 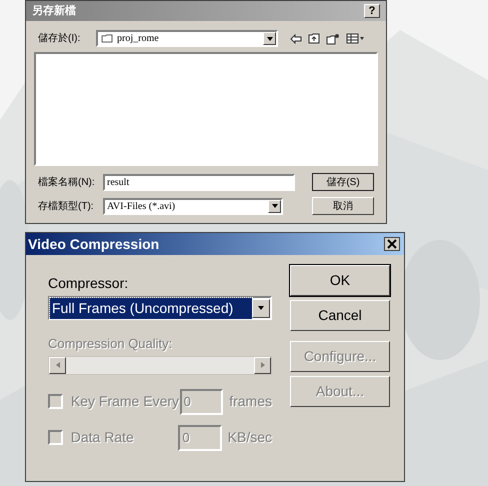 What do you see at coordinates (94, 244) in the screenshot?
I see `window-title: Video Compression` at bounding box center [94, 244].